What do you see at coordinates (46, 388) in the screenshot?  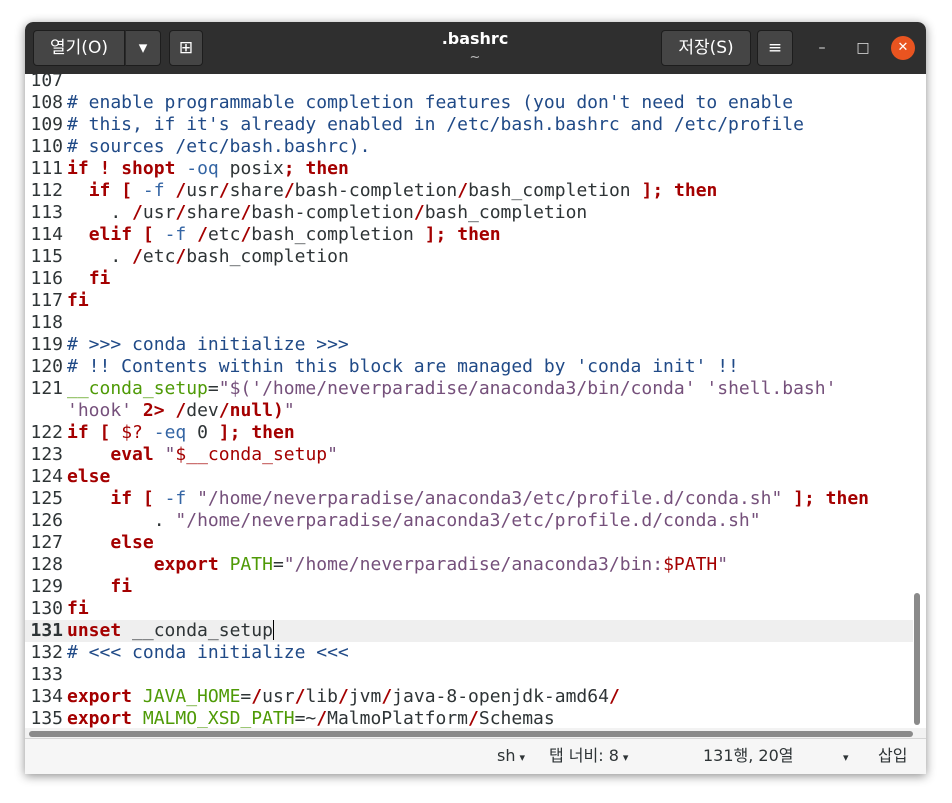 I see `line-number: 121` at bounding box center [46, 388].